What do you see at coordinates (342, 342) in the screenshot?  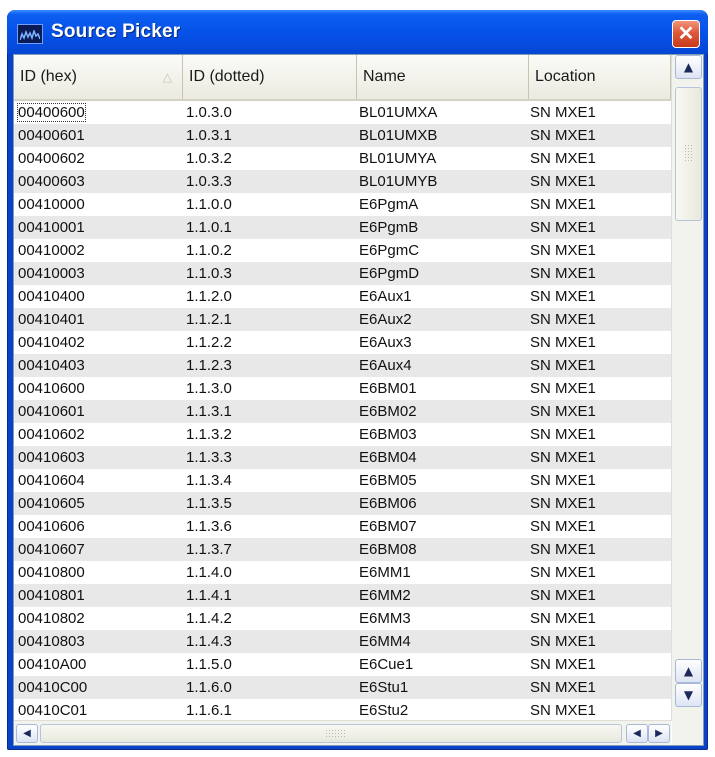 I see `table-row: 00410402 1.1.2.2 E6Aux3 SN MXE1` at bounding box center [342, 342].